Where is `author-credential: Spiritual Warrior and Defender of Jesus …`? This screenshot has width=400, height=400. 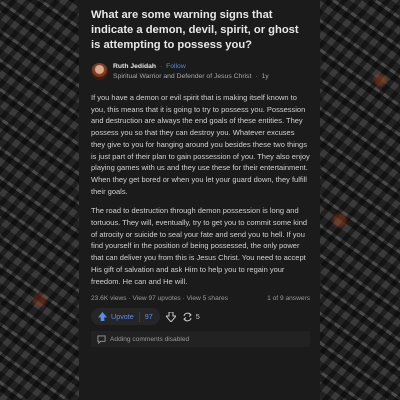
author-credential: Spiritual Warrior and Defender of Jesus … is located at coordinates (182, 76).